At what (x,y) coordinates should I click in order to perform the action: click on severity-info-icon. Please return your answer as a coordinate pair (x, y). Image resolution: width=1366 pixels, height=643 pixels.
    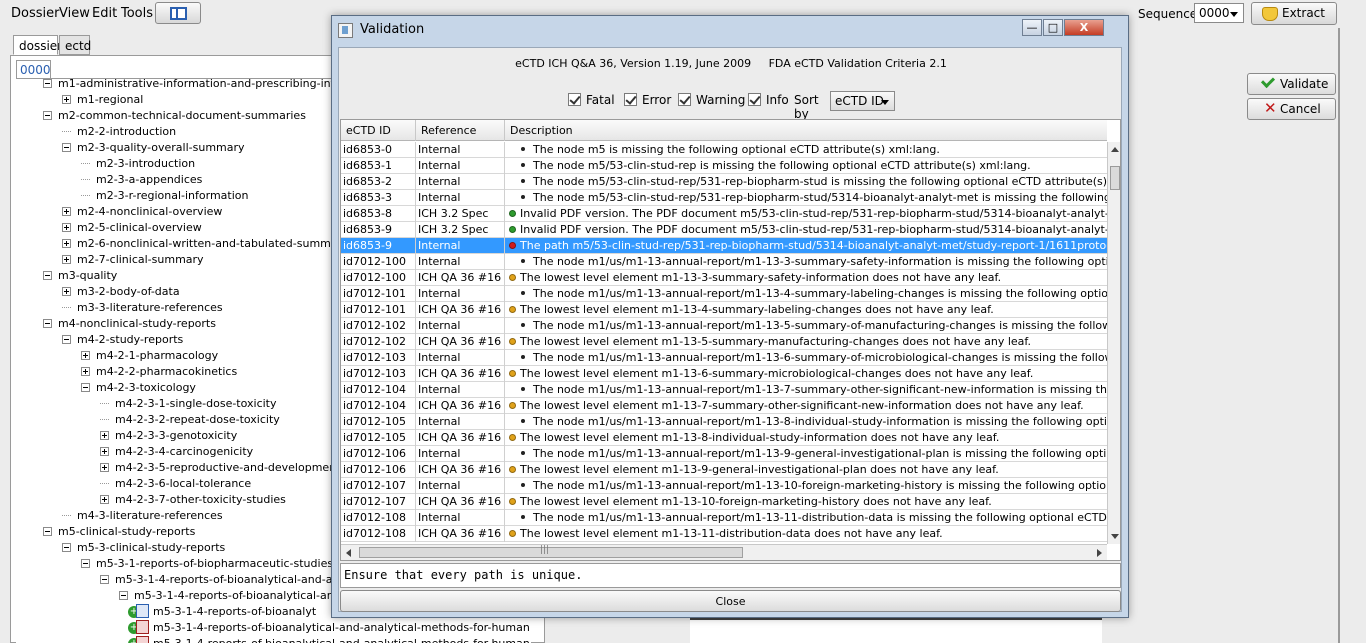
    Looking at the image, I should click on (523, 325).